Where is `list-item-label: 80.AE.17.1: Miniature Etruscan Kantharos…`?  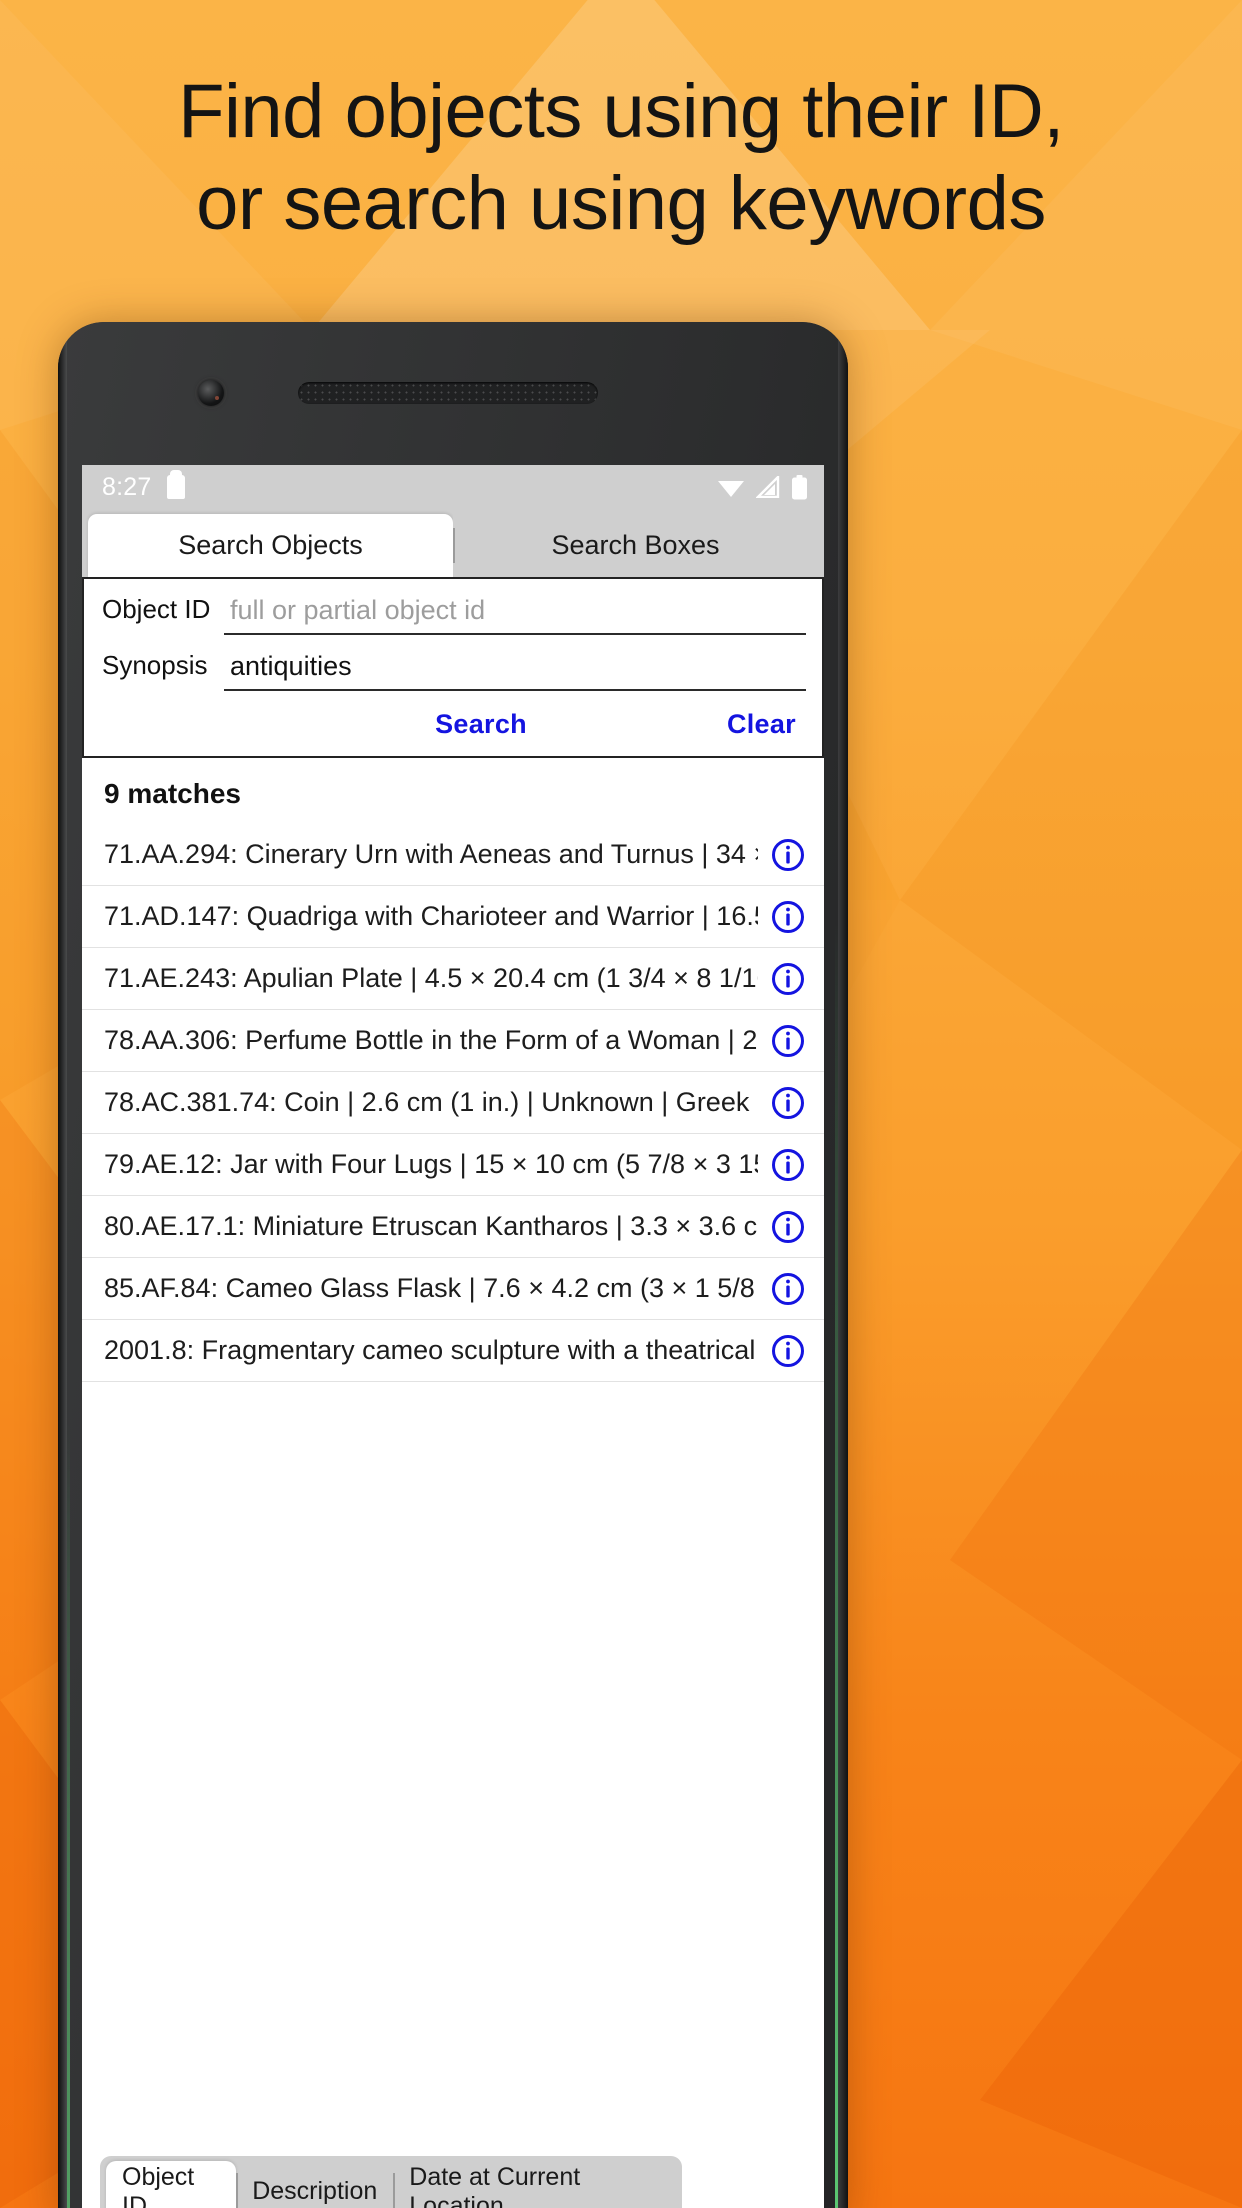
list-item-label: 80.AE.17.1: Miniature Etruscan Kantharos… is located at coordinates (431, 1226).